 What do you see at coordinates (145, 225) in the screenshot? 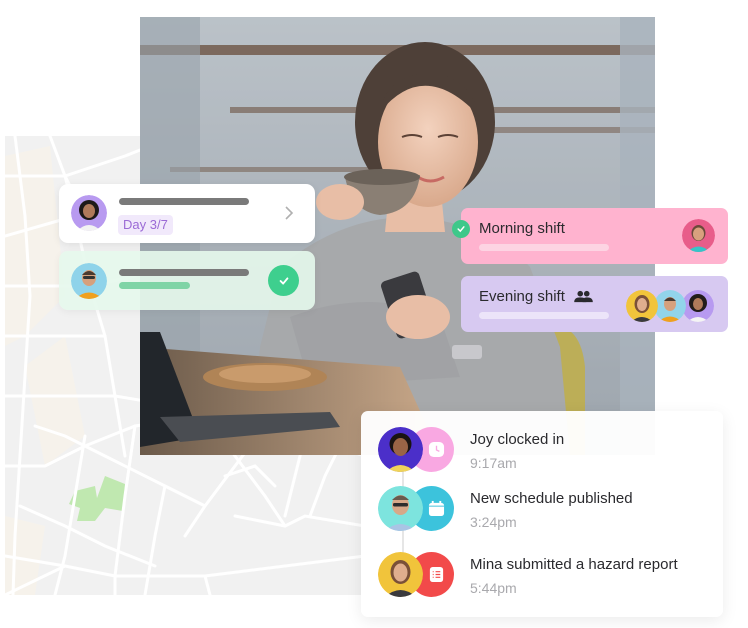
I see `day-progress-badge: Day 3/7` at bounding box center [145, 225].